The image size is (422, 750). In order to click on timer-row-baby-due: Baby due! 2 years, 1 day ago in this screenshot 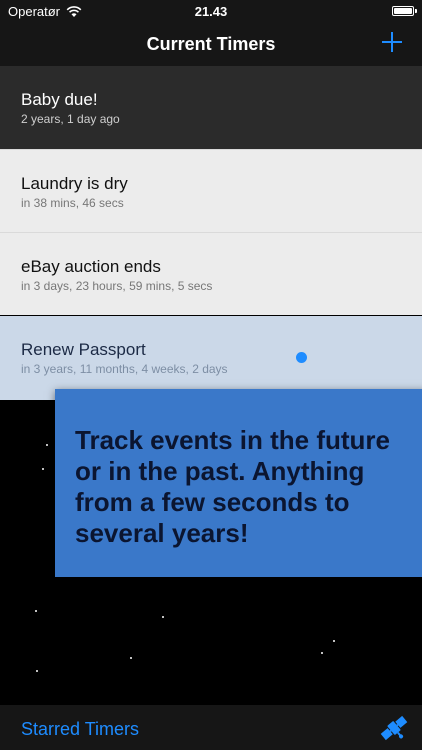, I will do `click(211, 107)`.